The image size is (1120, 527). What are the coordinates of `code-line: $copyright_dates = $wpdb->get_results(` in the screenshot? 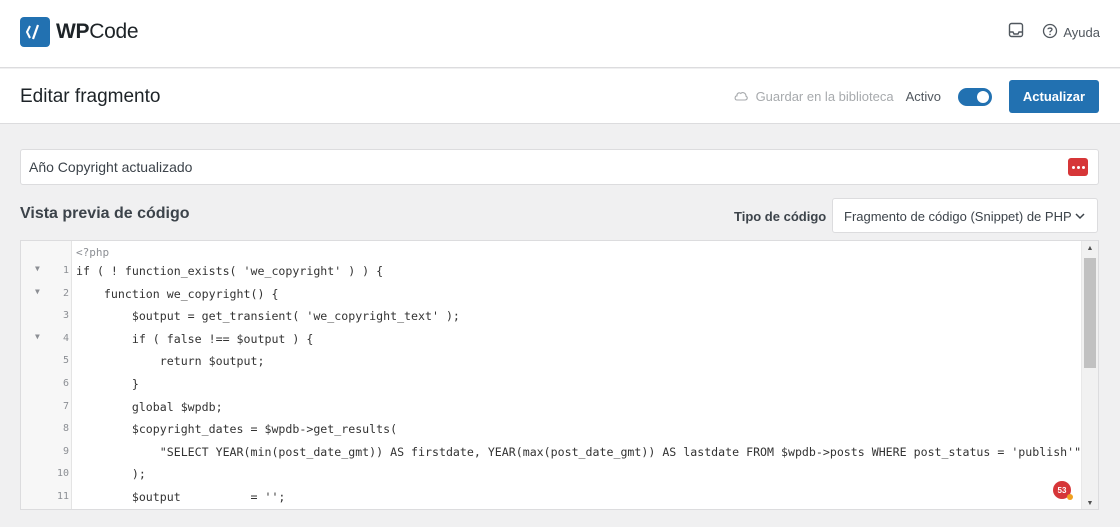 It's located at (237, 429).